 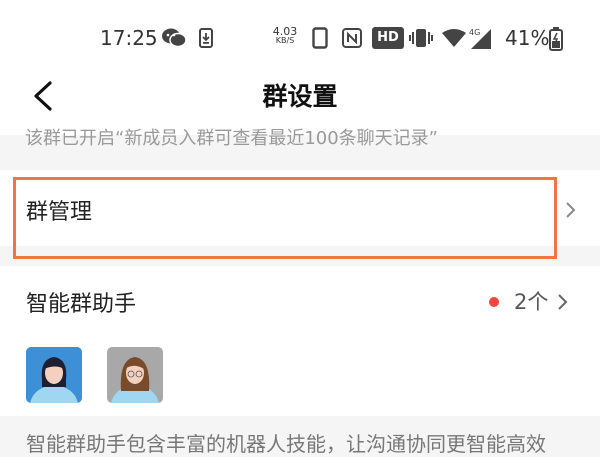 I want to click on net-speed-value: 4.03, so click(x=285, y=31).